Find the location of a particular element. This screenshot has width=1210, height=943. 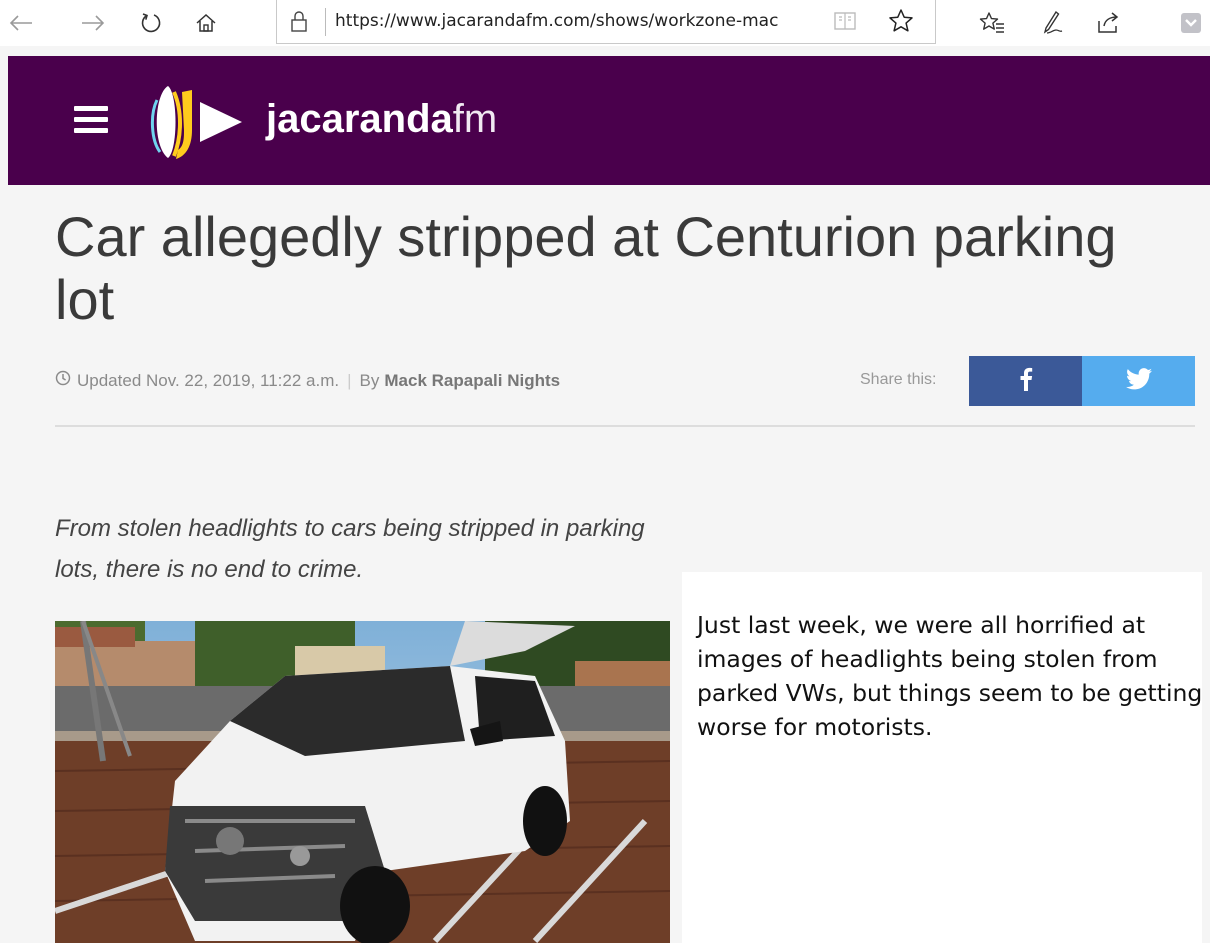

refresh-icon is located at coordinates (151, 23).